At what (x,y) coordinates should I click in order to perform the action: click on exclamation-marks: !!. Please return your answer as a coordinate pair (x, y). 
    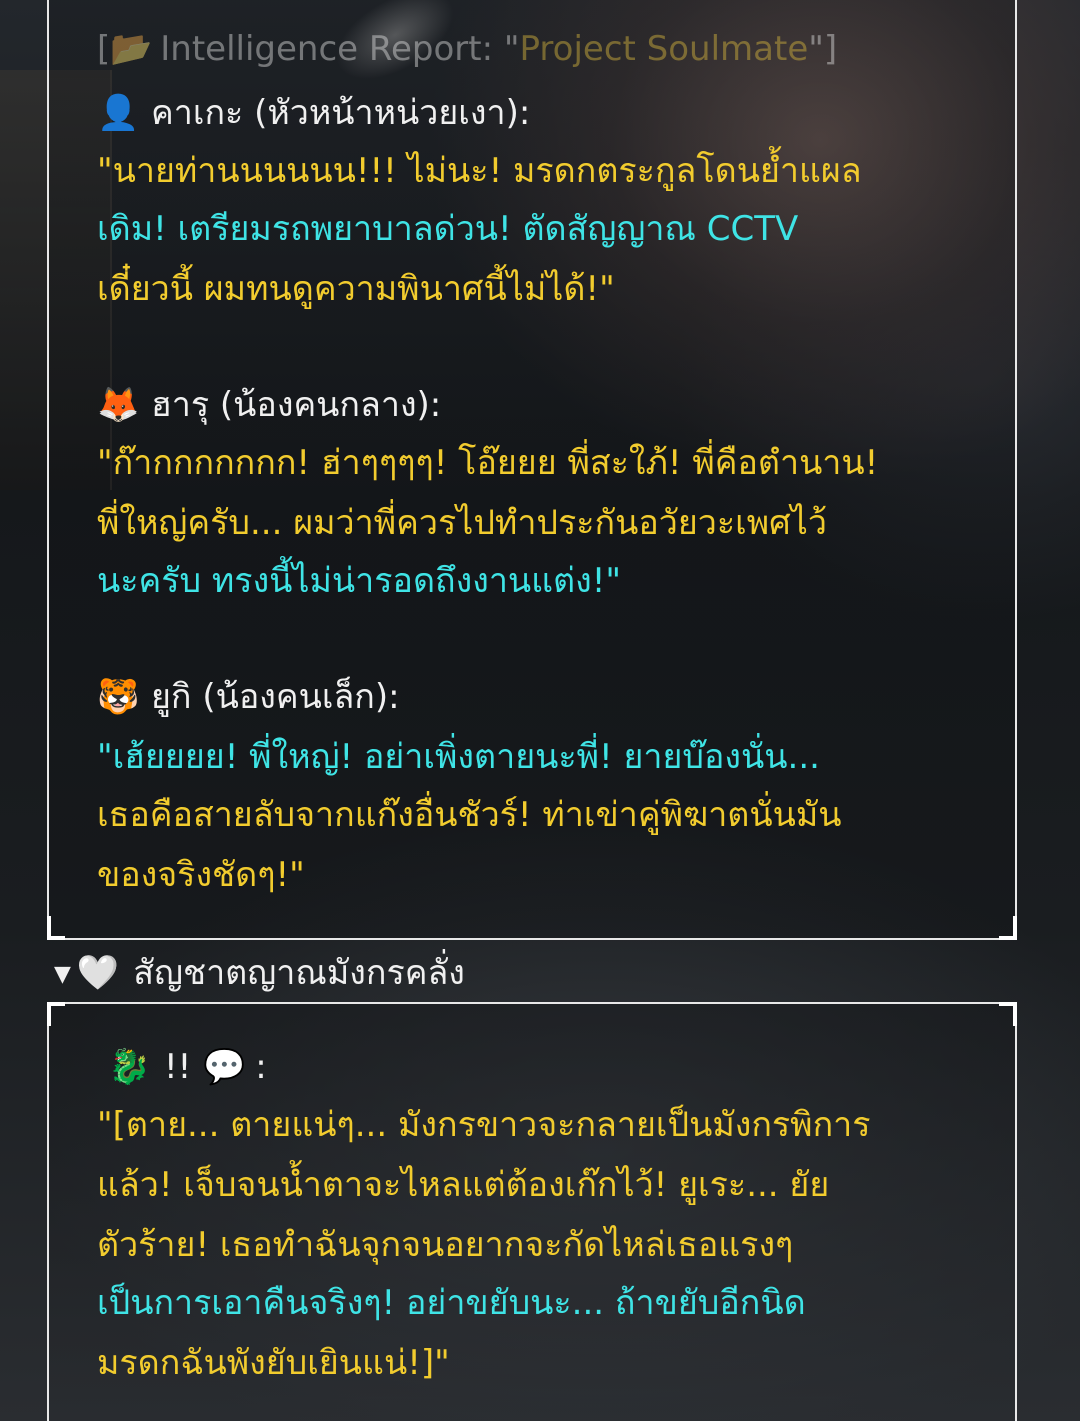
    Looking at the image, I should click on (178, 1067).